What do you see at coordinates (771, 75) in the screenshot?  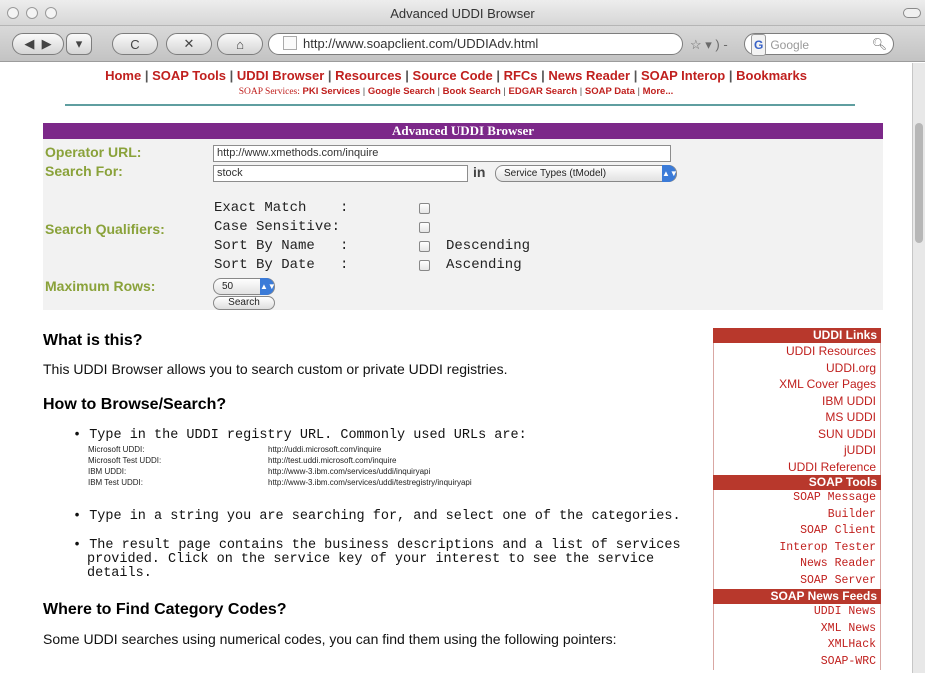 I see `nav-link-8: Bookmarks` at bounding box center [771, 75].